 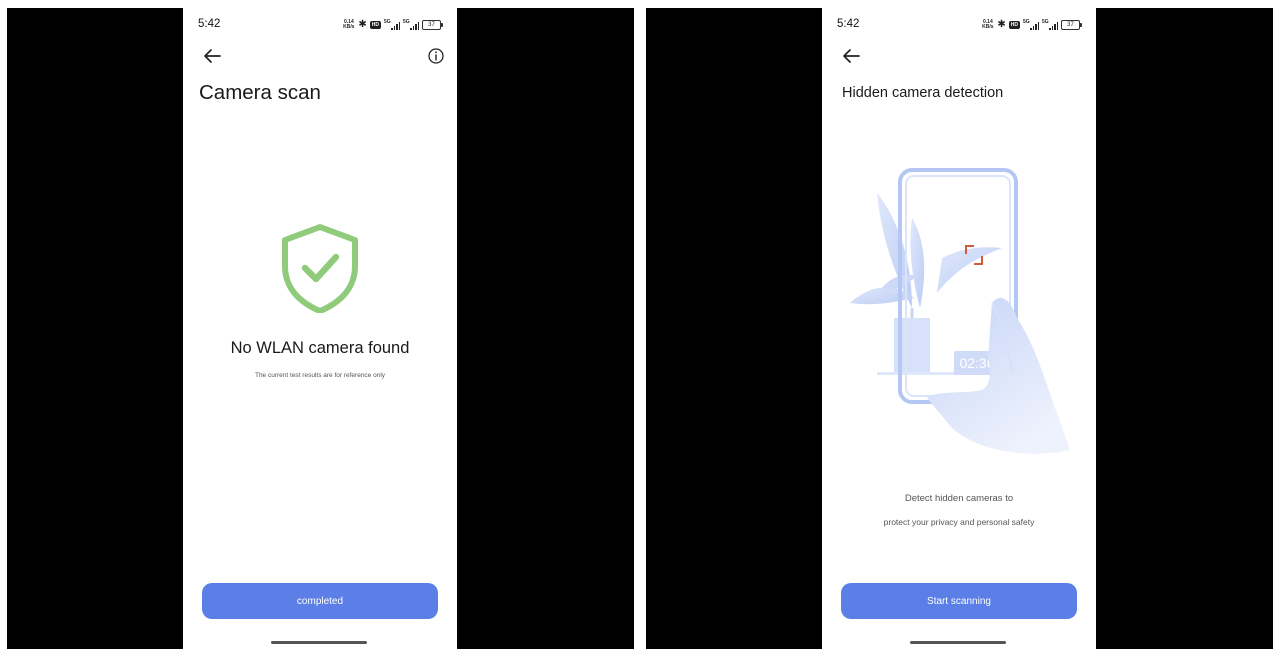 I want to click on page-title: Camera scan, so click(x=260, y=92).